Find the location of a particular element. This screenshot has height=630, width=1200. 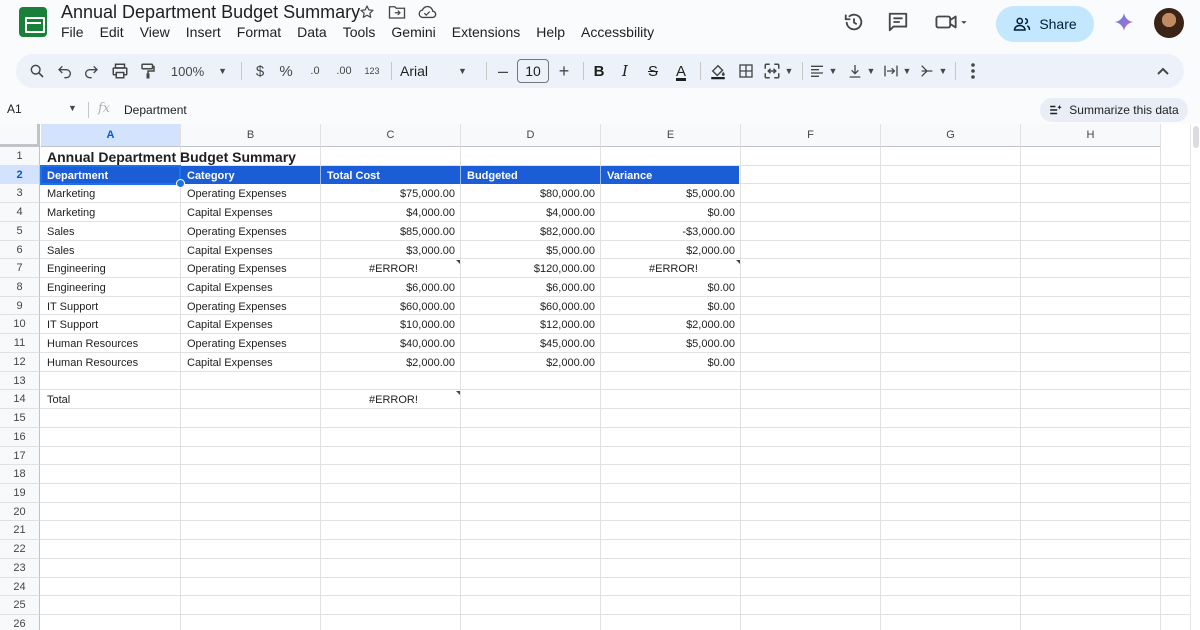

table-cell: $60,000.00 is located at coordinates (391, 307).